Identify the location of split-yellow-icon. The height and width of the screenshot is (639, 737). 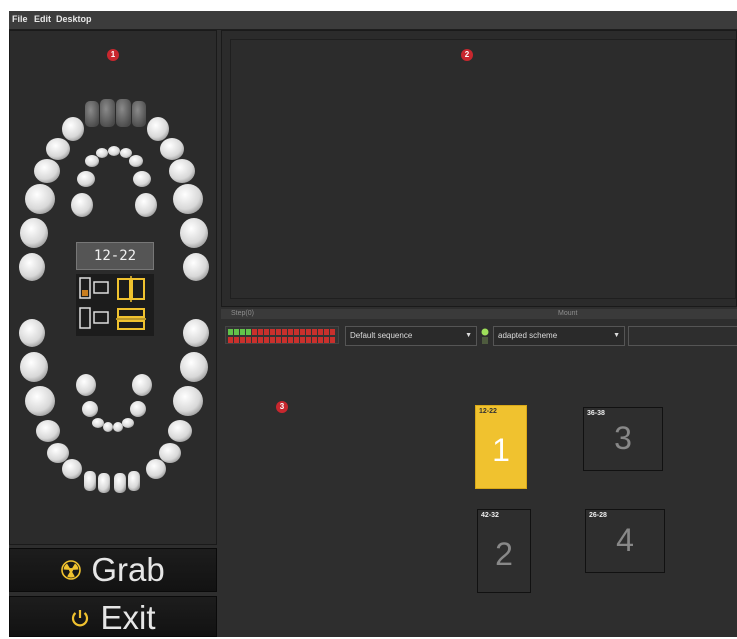
(131, 289).